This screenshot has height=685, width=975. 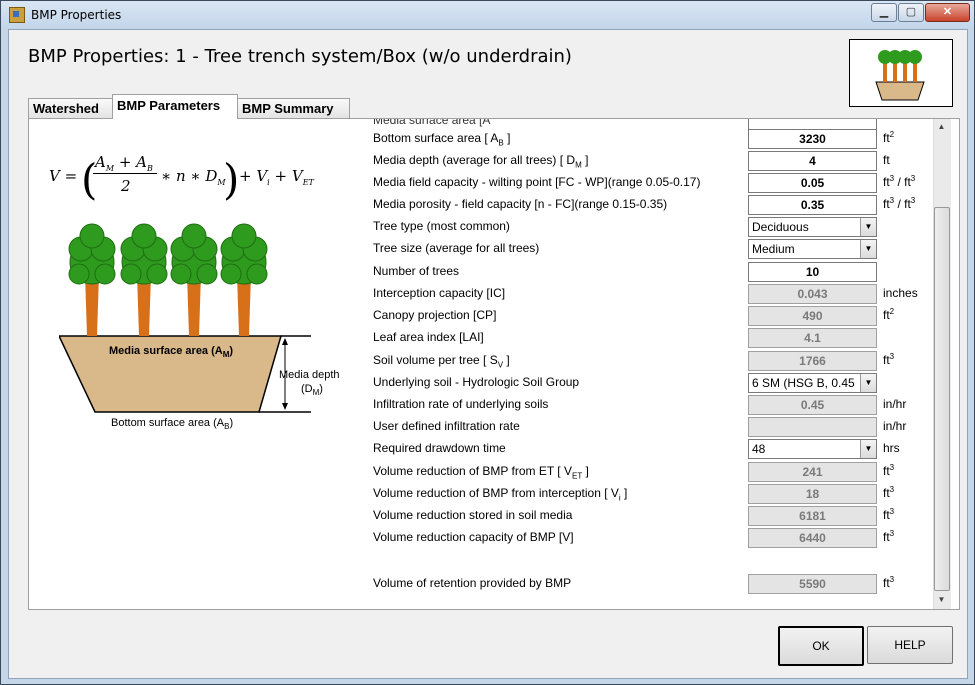 What do you see at coordinates (941, 127) in the screenshot?
I see `scroll-up-icon: ▲` at bounding box center [941, 127].